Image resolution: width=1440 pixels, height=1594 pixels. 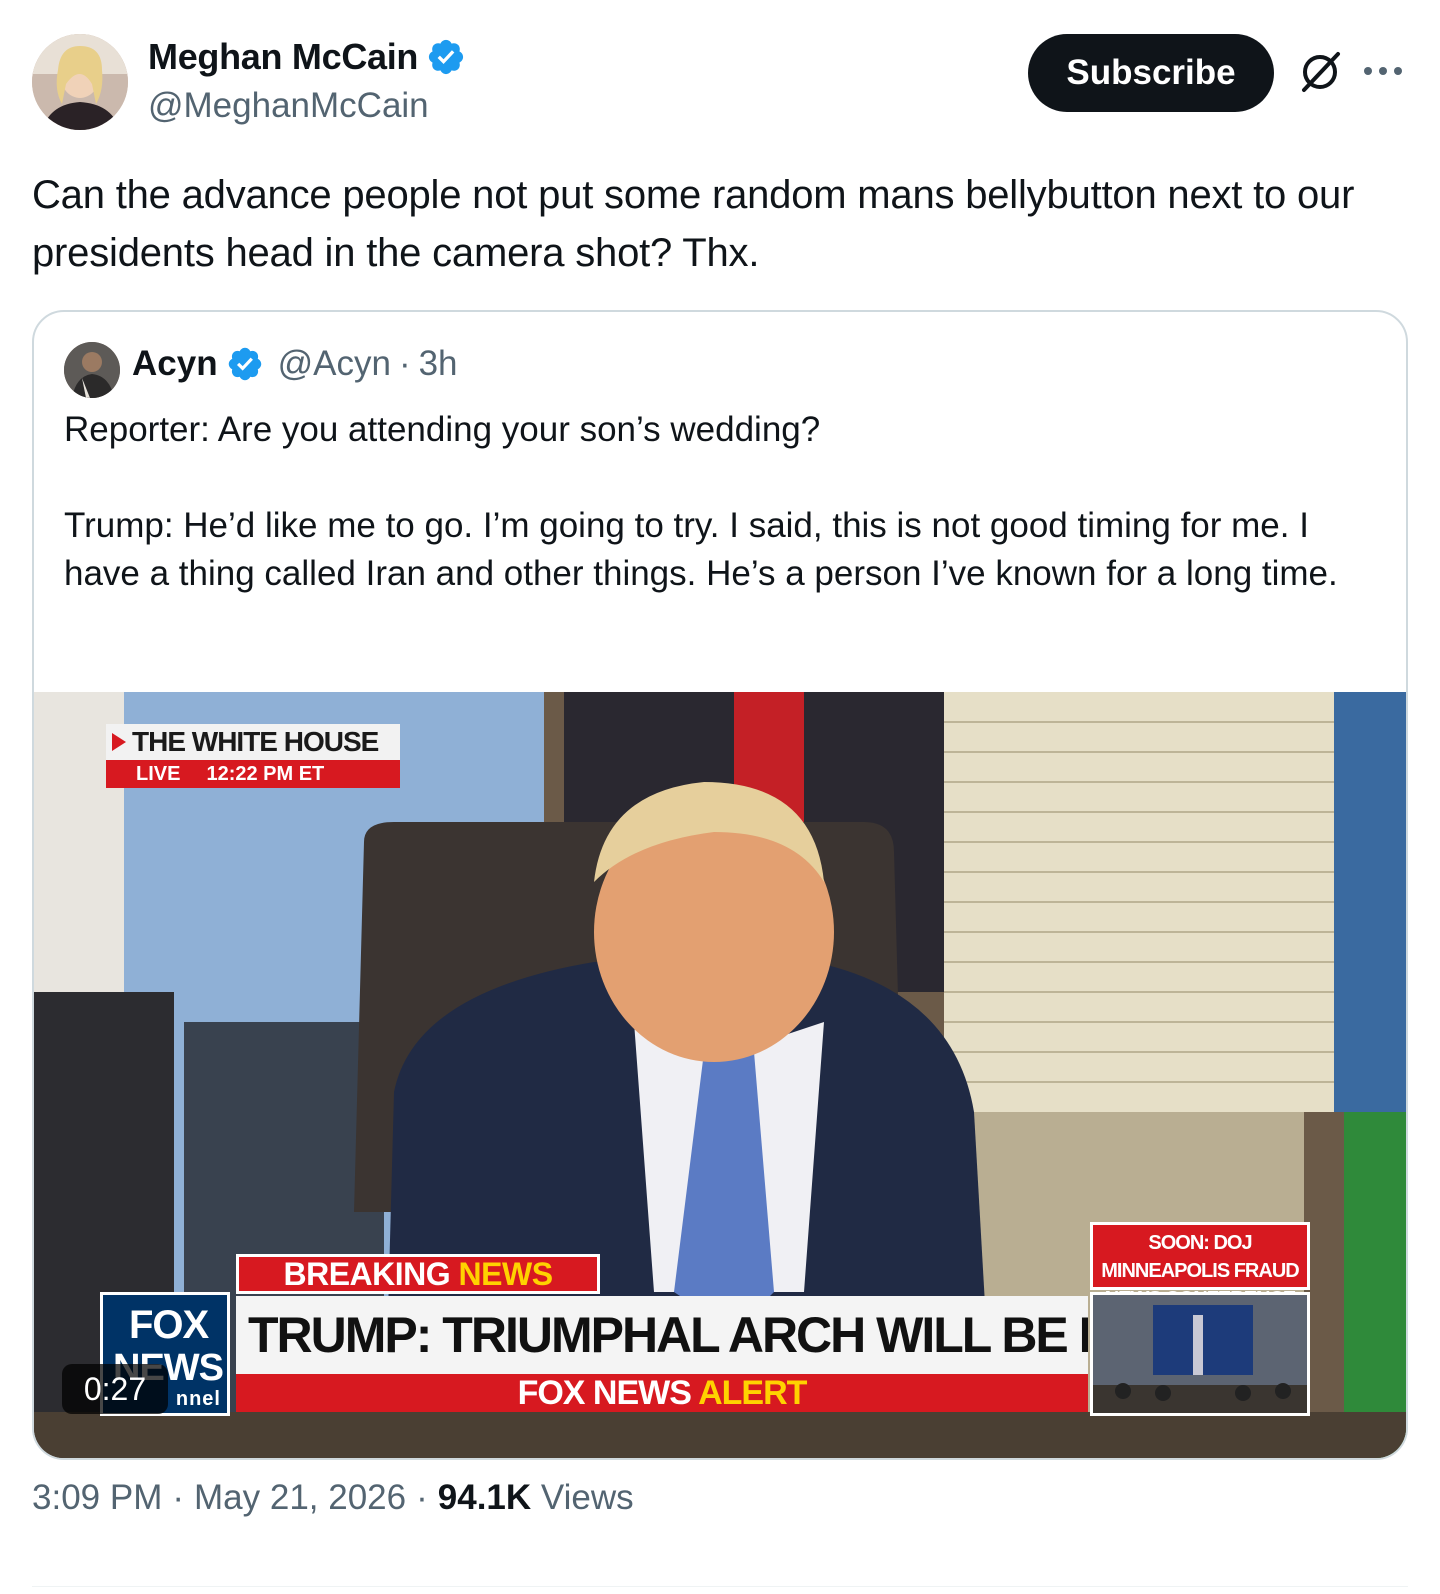 I want to click on views-label: Views, so click(x=587, y=1497).